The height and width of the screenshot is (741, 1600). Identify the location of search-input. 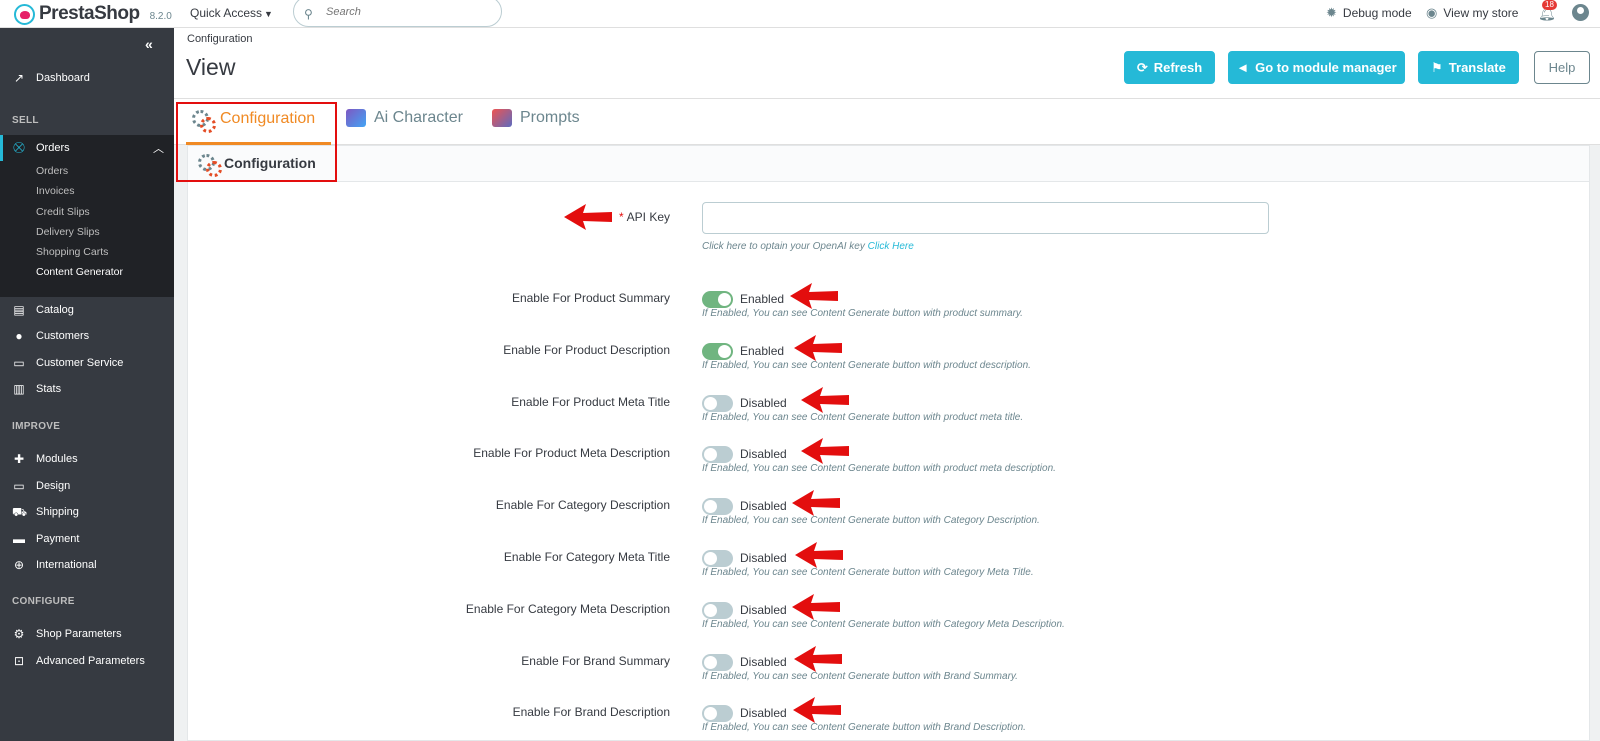
(406, 12).